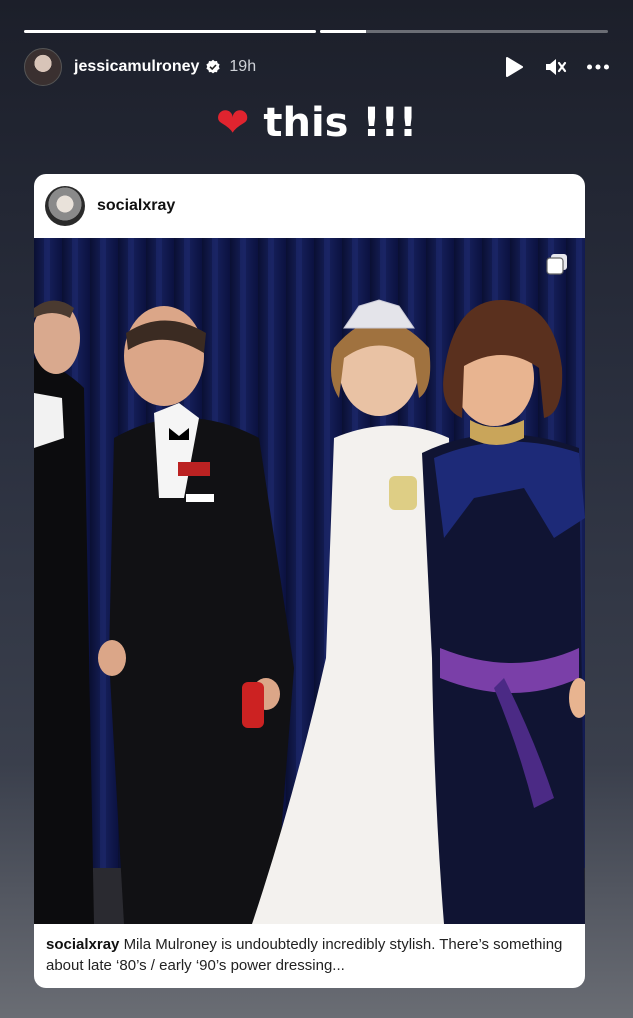  I want to click on mute-icon, so click(556, 67).